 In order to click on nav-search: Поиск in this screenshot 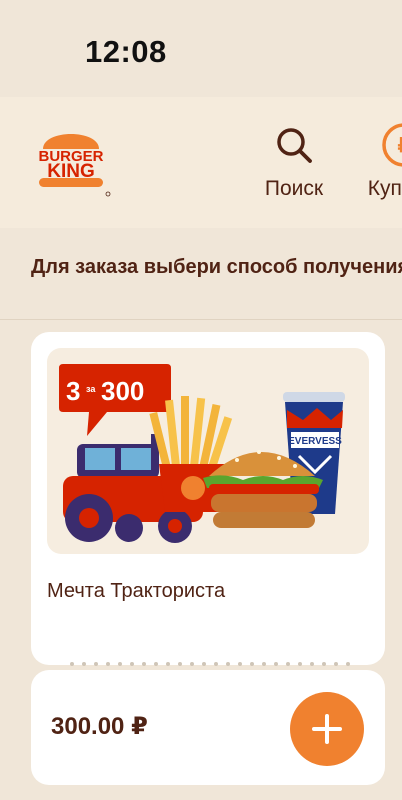, I will do `click(294, 162)`.